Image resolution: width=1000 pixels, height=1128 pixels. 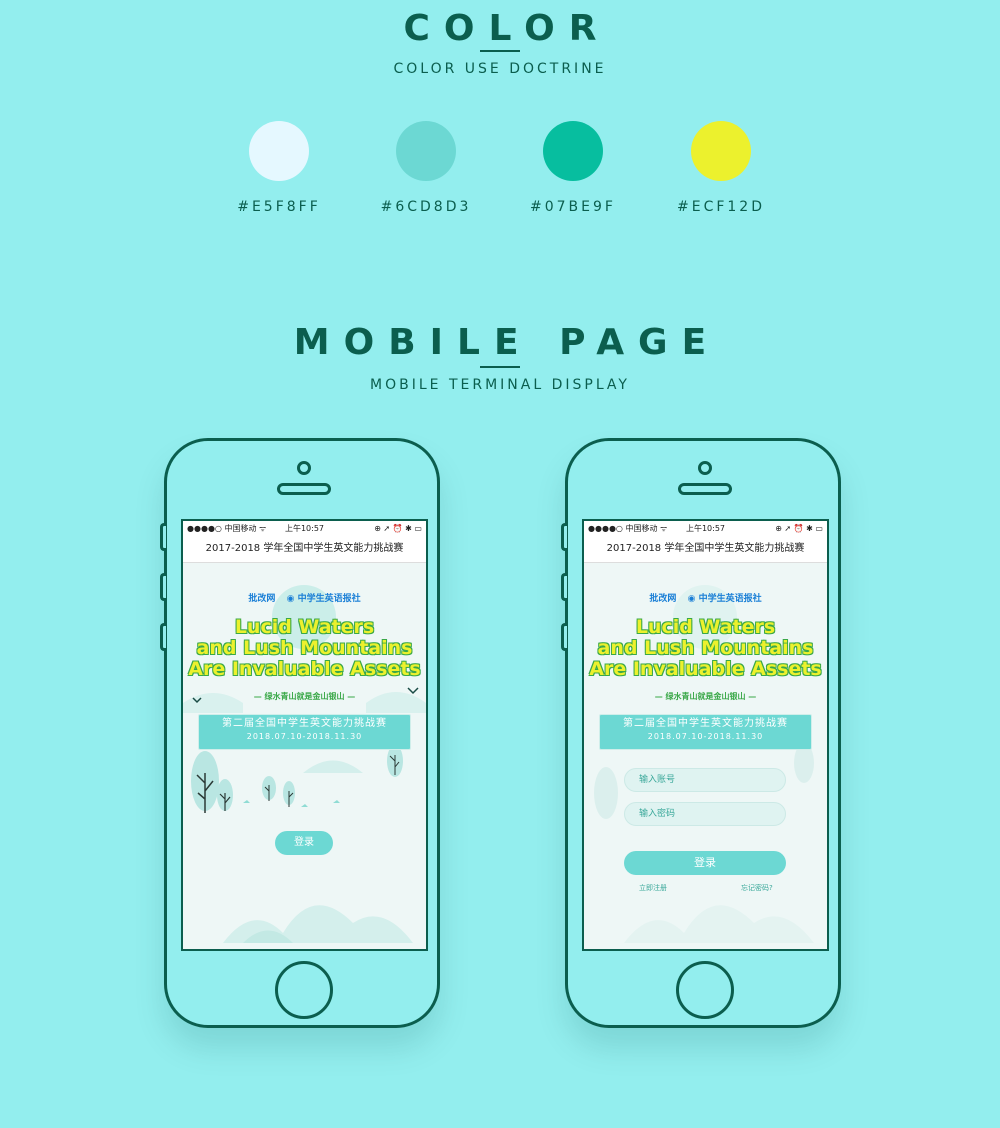 What do you see at coordinates (721, 207) in the screenshot?
I see `swatch-label: #ECF12D` at bounding box center [721, 207].